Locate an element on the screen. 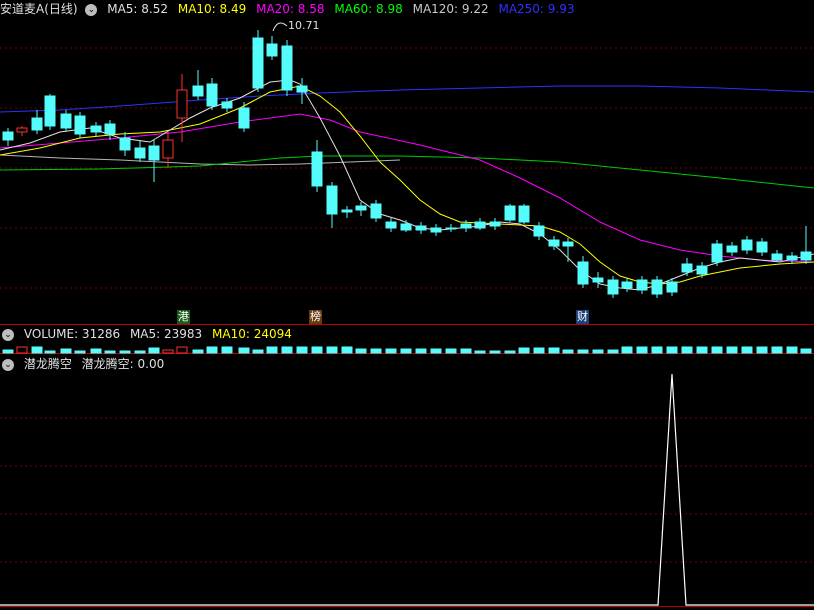 The height and width of the screenshot is (610, 814). tag-rank: 榜 is located at coordinates (315, 317).